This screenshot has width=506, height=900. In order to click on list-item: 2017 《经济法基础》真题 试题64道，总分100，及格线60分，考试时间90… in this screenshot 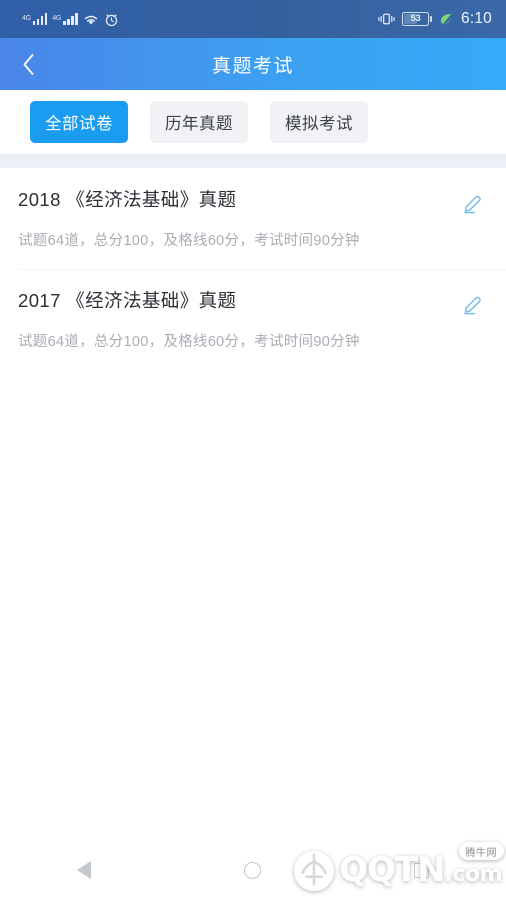, I will do `click(253, 319)`.